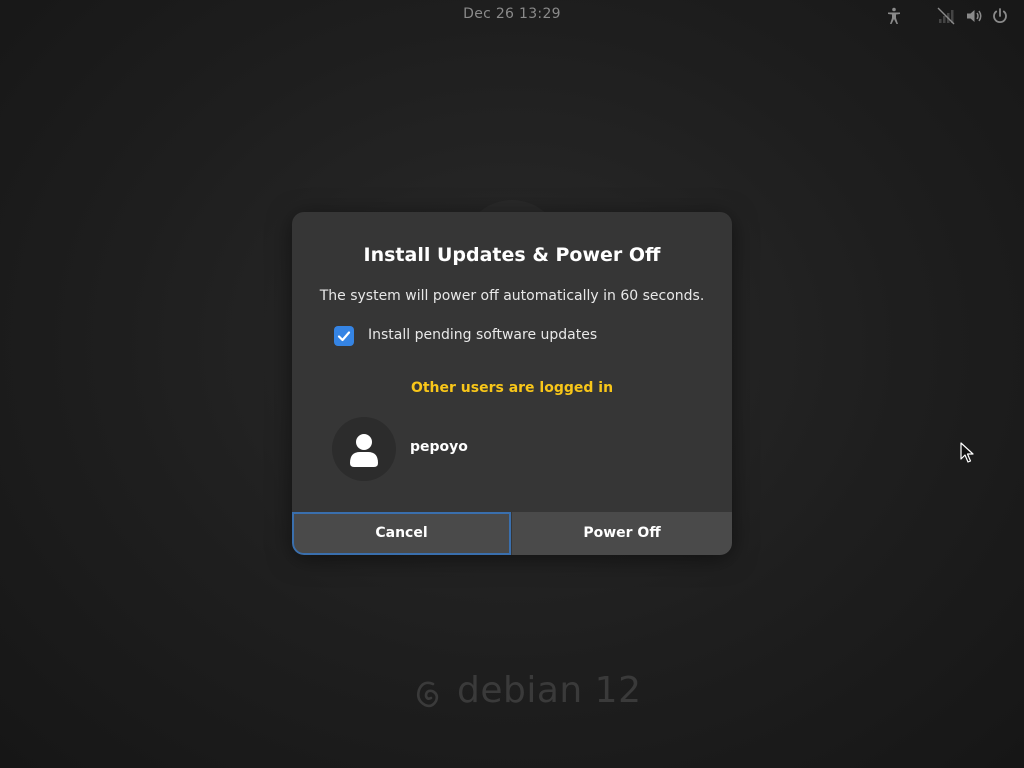 This screenshot has height=768, width=1024. I want to click on user-name: pepoyo, so click(439, 447).